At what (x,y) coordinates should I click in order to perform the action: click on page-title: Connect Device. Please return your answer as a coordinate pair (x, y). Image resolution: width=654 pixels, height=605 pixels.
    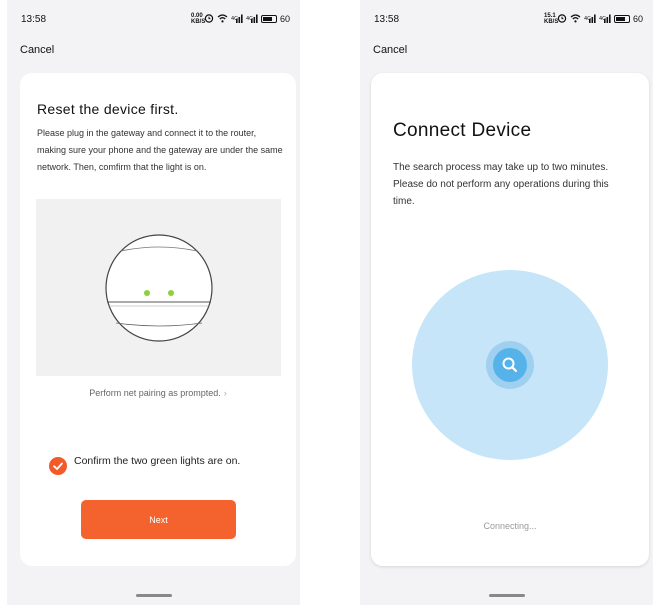
    Looking at the image, I should click on (462, 130).